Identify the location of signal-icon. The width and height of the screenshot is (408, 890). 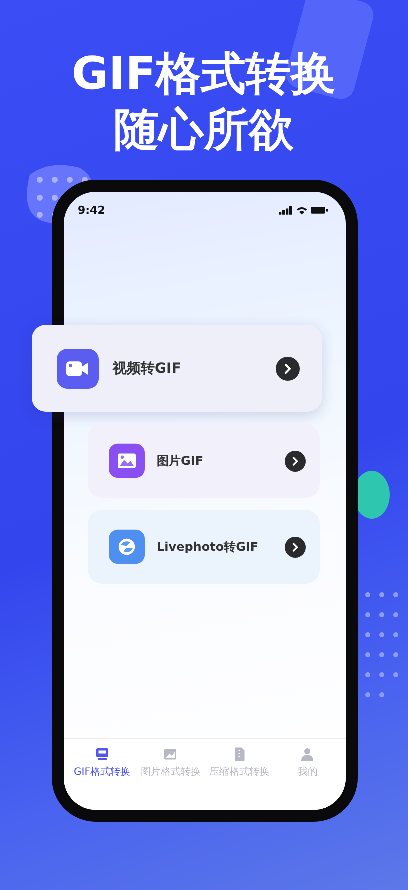
(286, 210).